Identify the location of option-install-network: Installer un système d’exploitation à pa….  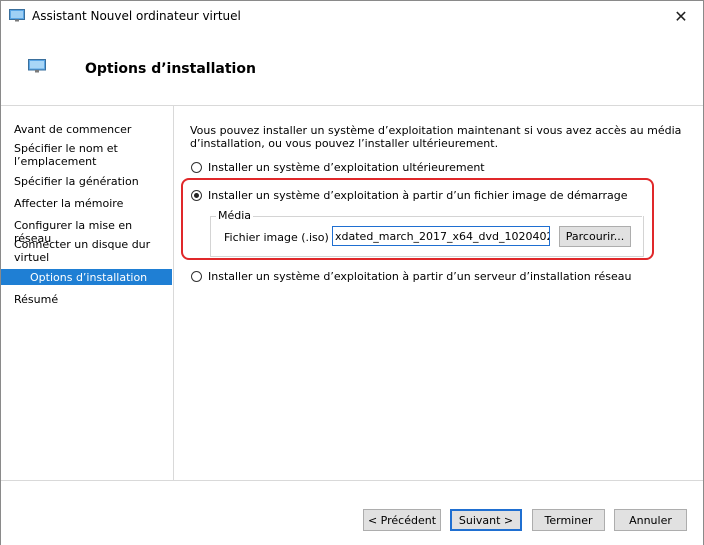
(411, 276).